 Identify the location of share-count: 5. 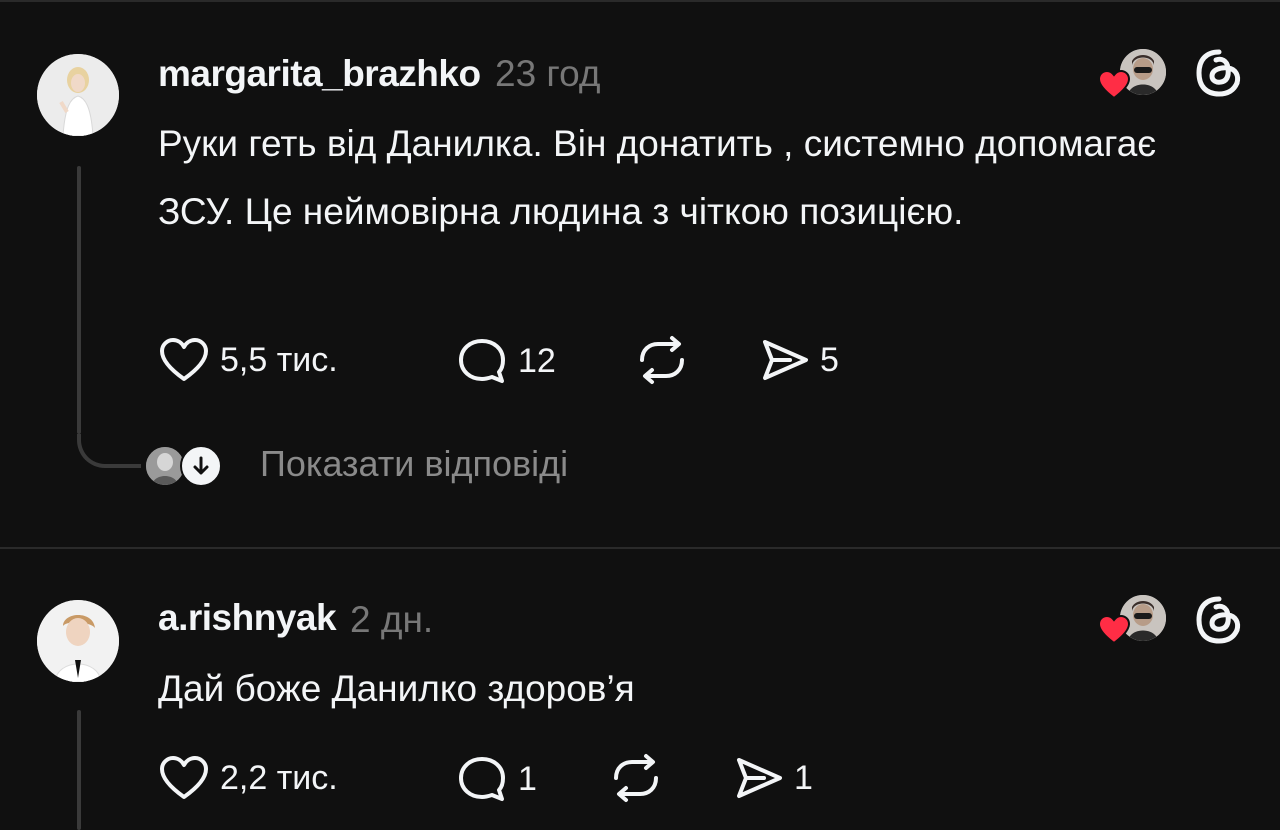
(829, 359).